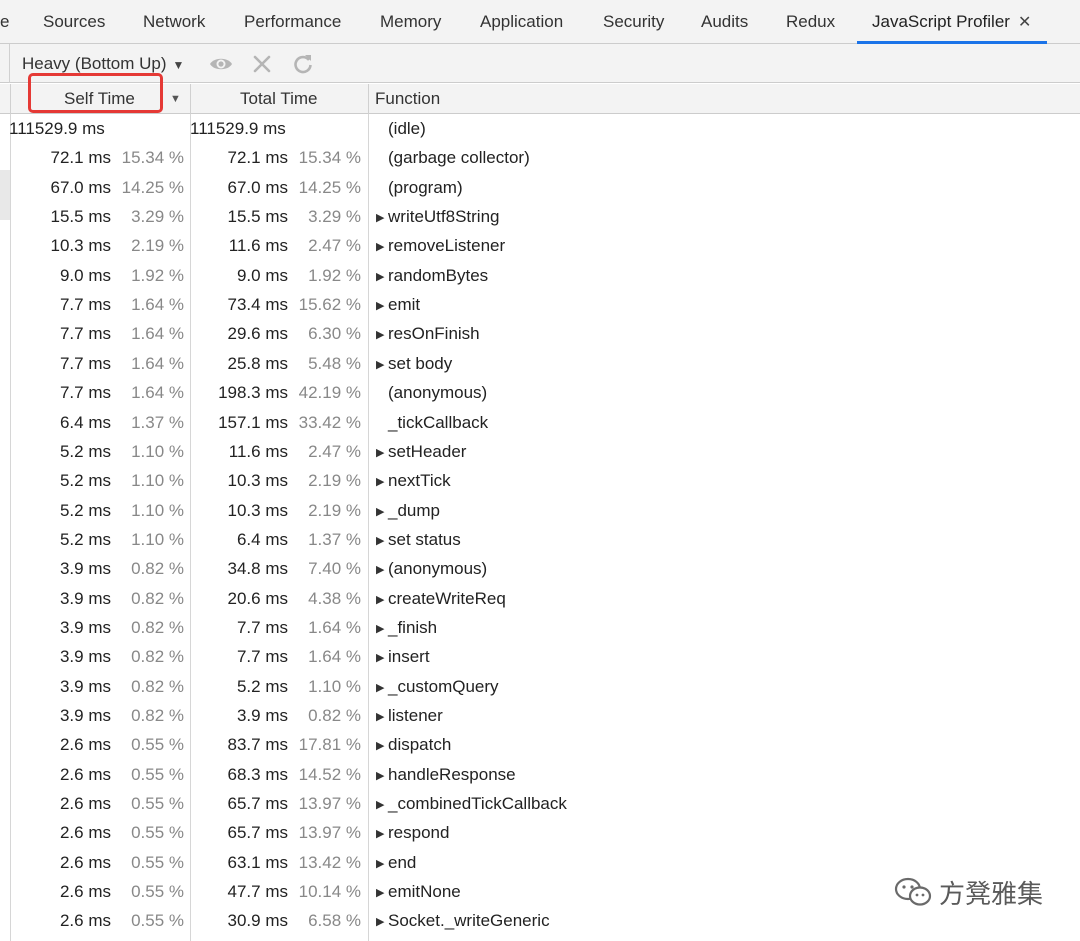 Image resolution: width=1080 pixels, height=941 pixels. What do you see at coordinates (401, 128) in the screenshot?
I see `function-cell: (idle)` at bounding box center [401, 128].